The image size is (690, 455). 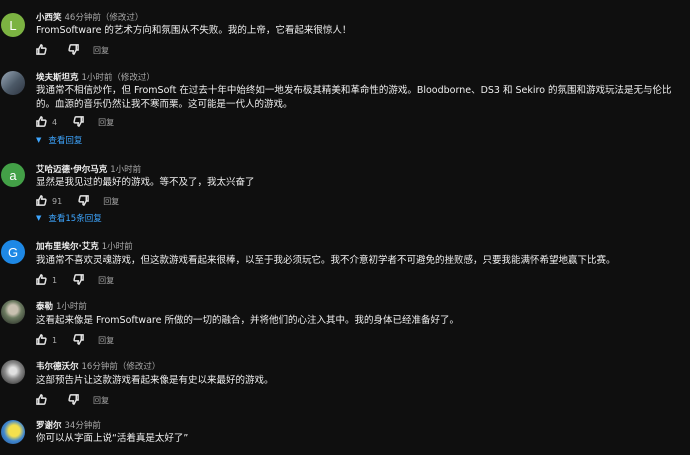 What do you see at coordinates (155, 380) in the screenshot?
I see `comment-text: 这部预告片让这款游戏看起来像是有史以来最好的游戏。` at bounding box center [155, 380].